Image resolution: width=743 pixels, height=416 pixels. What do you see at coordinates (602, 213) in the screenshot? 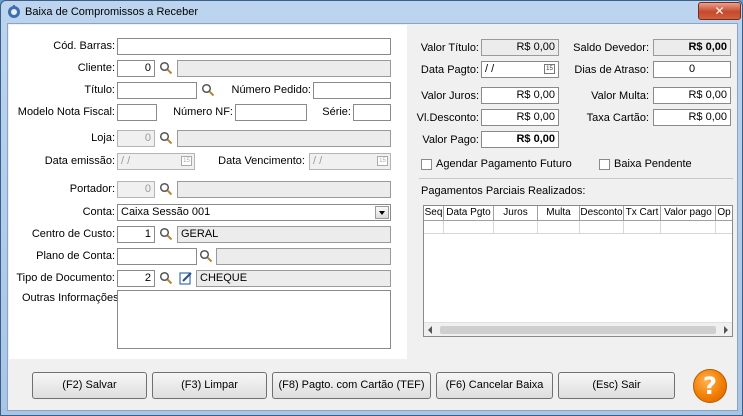
I see `col-header-desconto: Desconto` at bounding box center [602, 213].